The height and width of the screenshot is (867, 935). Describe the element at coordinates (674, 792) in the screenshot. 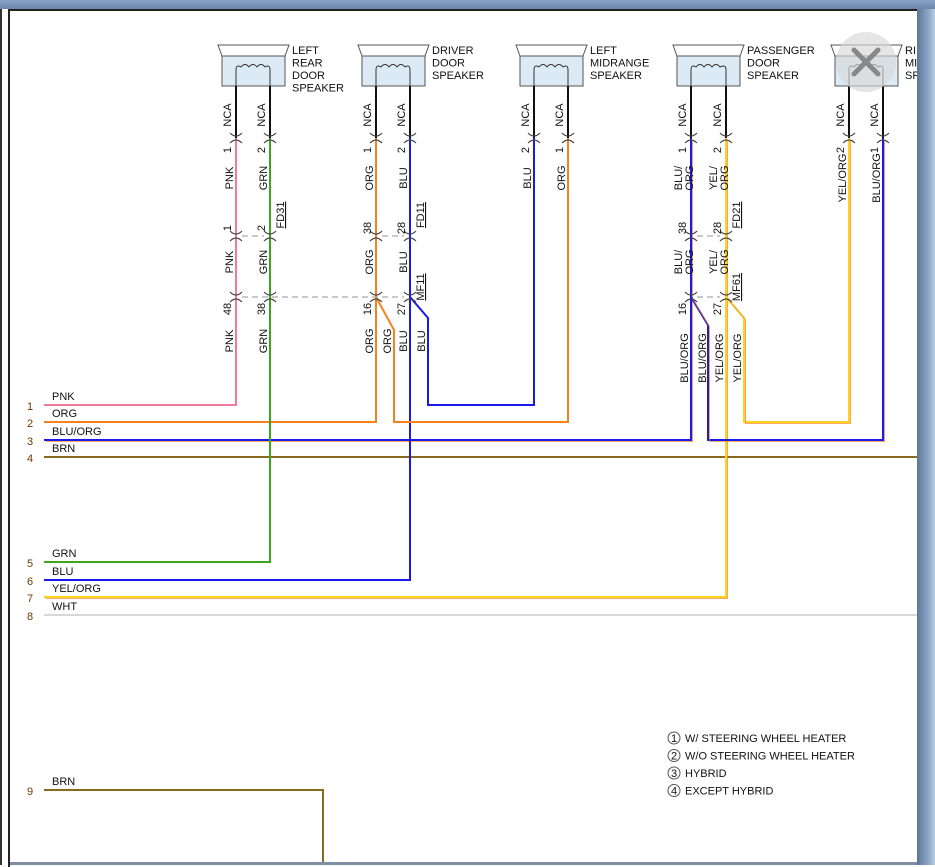

I see `legend-number: 4` at that location.